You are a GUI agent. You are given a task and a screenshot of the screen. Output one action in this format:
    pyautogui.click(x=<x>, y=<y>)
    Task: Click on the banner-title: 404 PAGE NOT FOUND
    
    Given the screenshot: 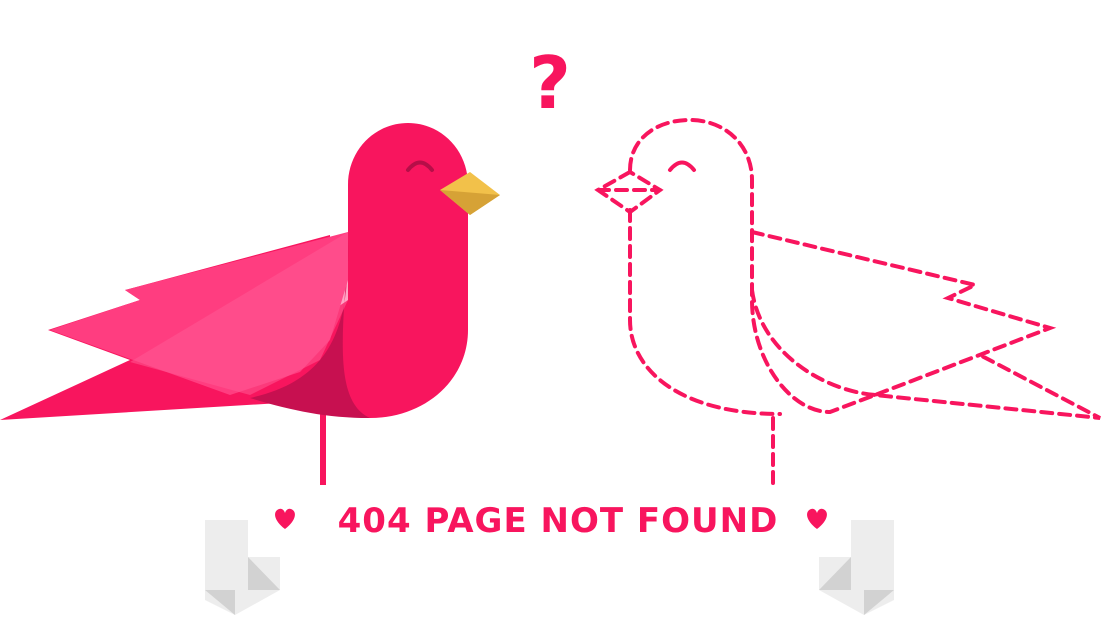 What is the action you would take?
    pyautogui.click(x=558, y=521)
    